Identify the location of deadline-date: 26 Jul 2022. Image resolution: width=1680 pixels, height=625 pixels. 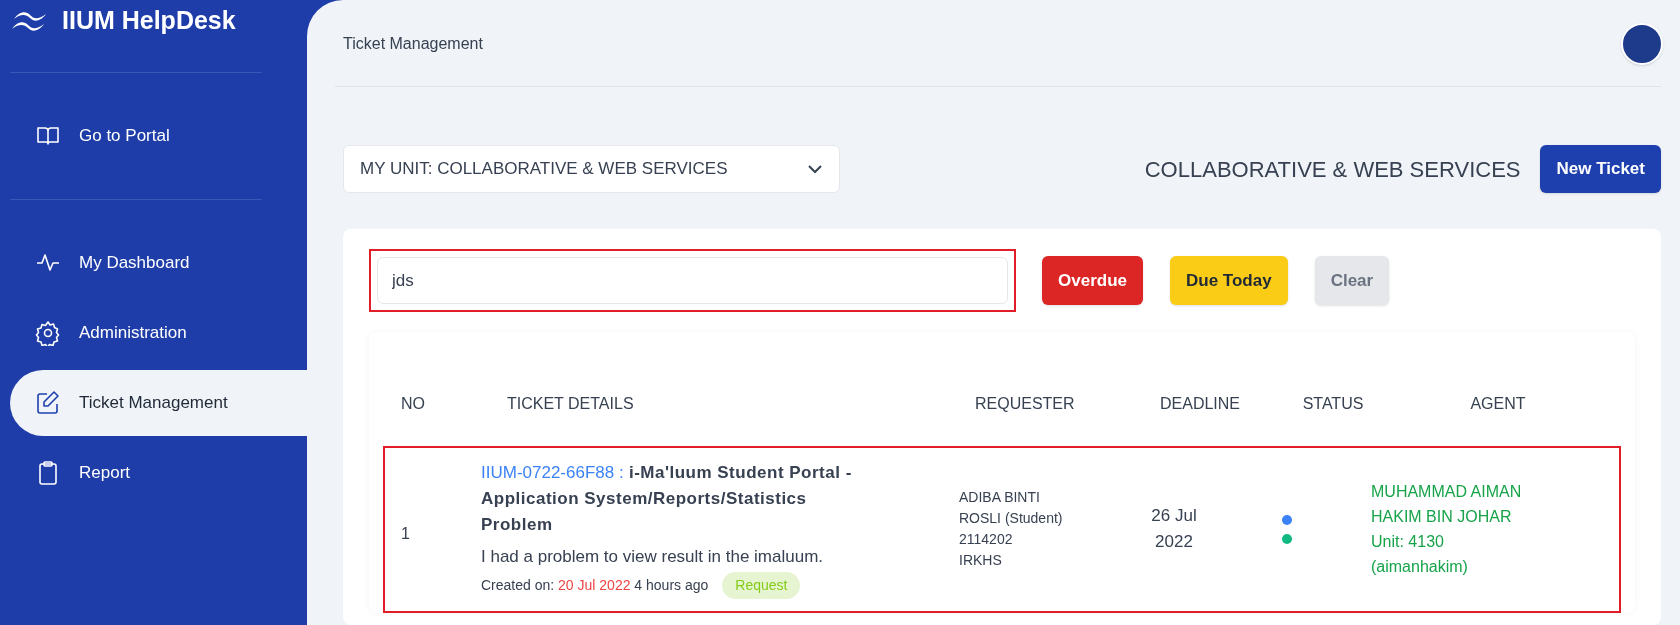
(1174, 529).